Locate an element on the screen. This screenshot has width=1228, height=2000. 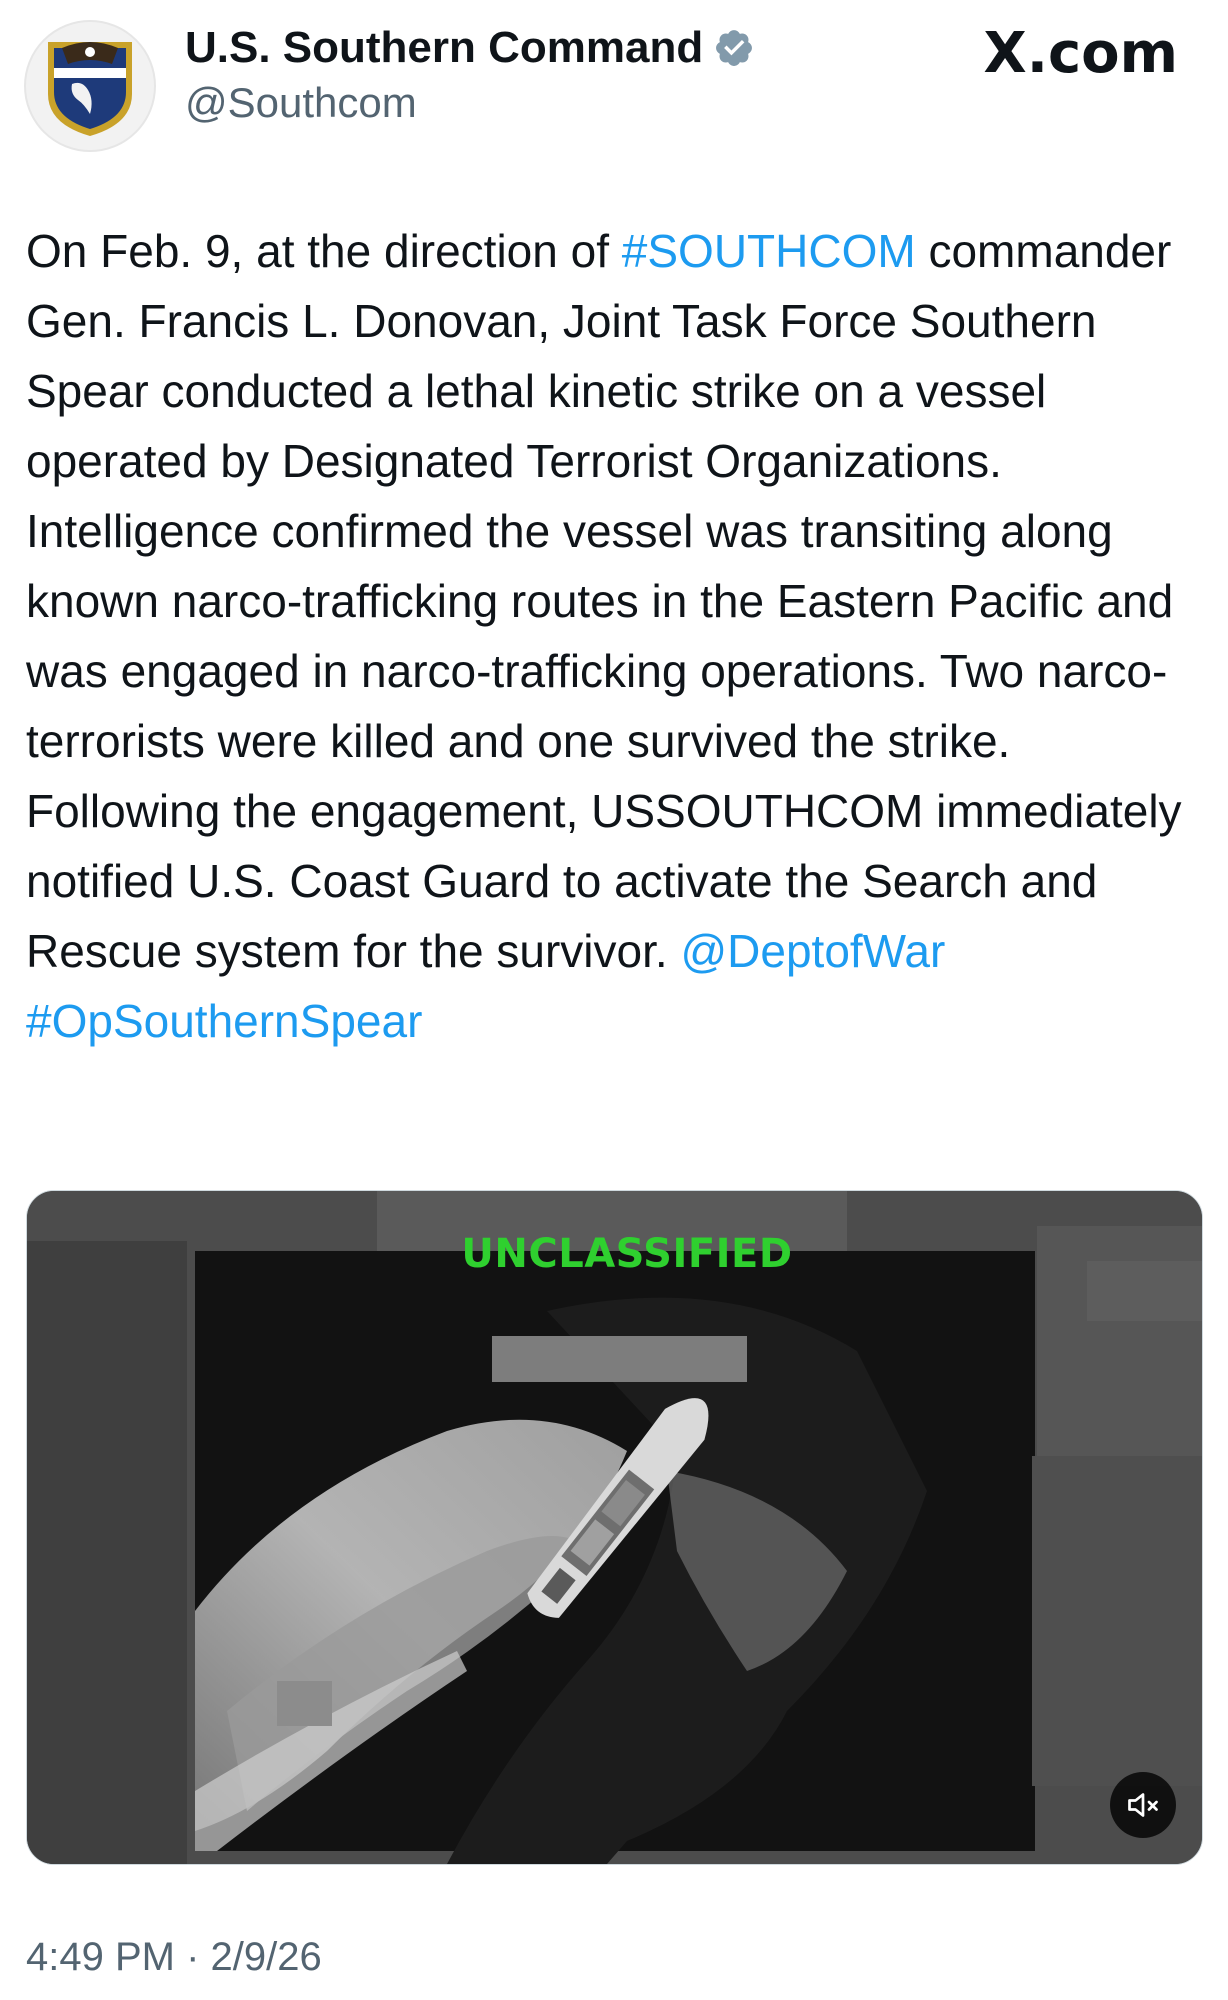
verified-badge-icon is located at coordinates (734, 48).